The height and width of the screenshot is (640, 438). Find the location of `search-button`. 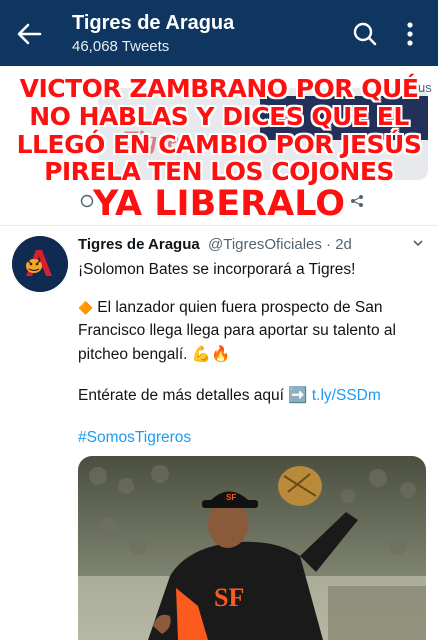

search-button is located at coordinates (365, 34).